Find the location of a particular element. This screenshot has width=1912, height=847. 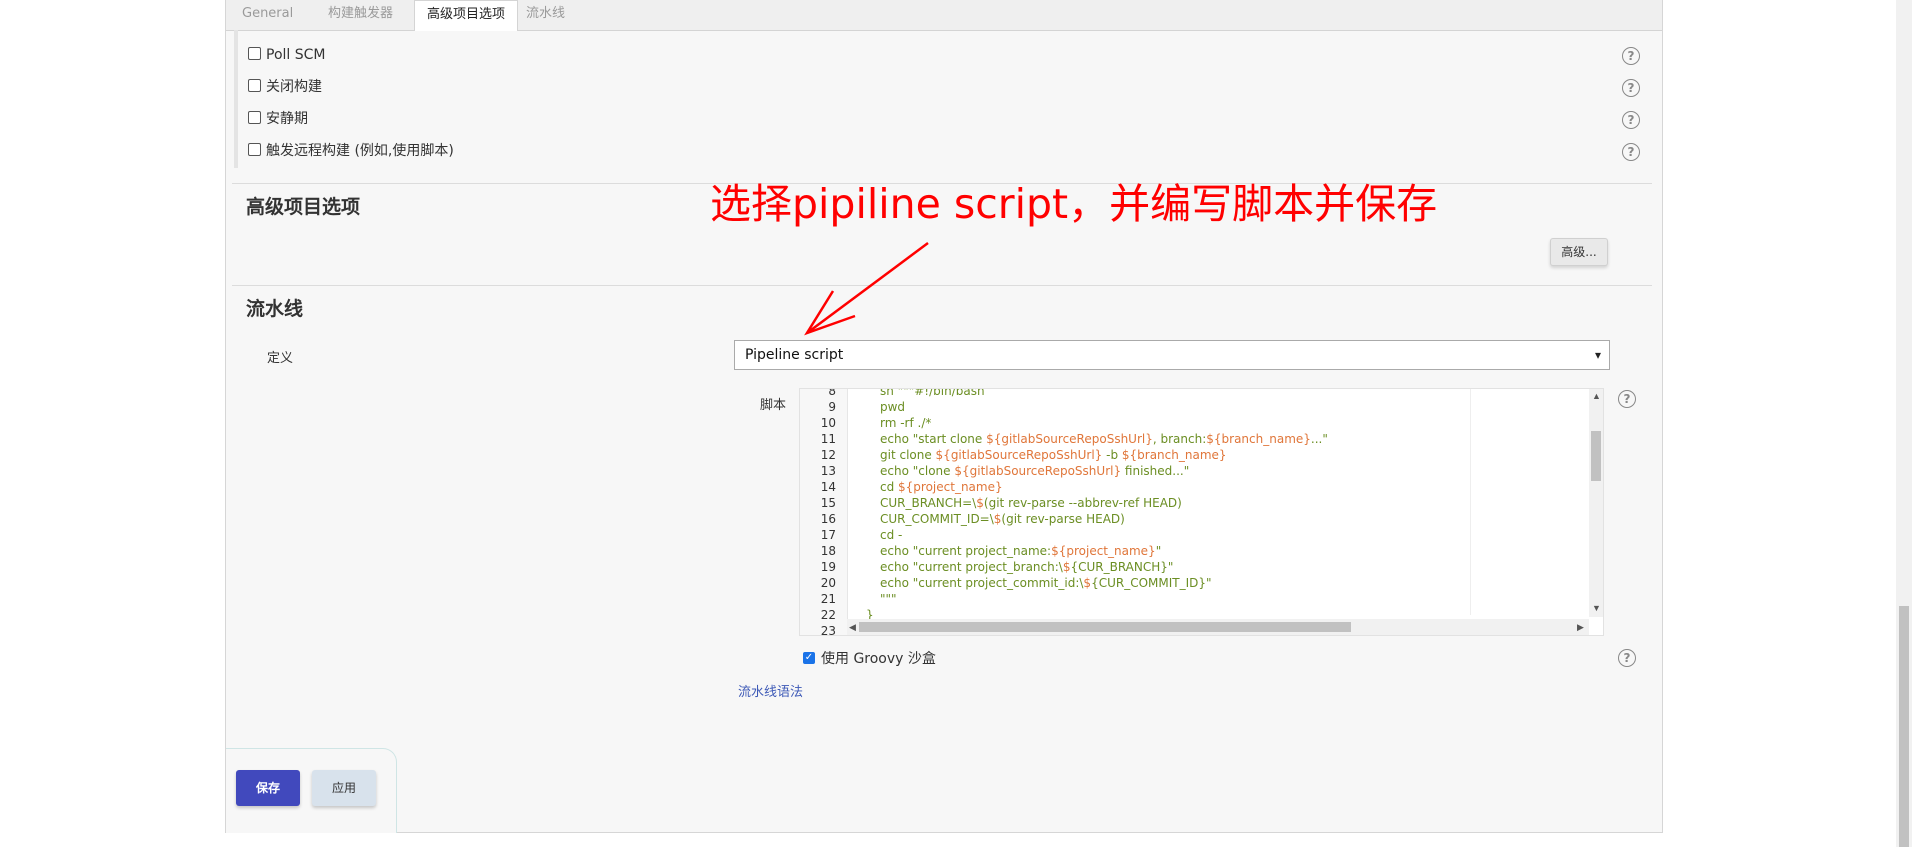

line-number: 19 is located at coordinates (828, 567).